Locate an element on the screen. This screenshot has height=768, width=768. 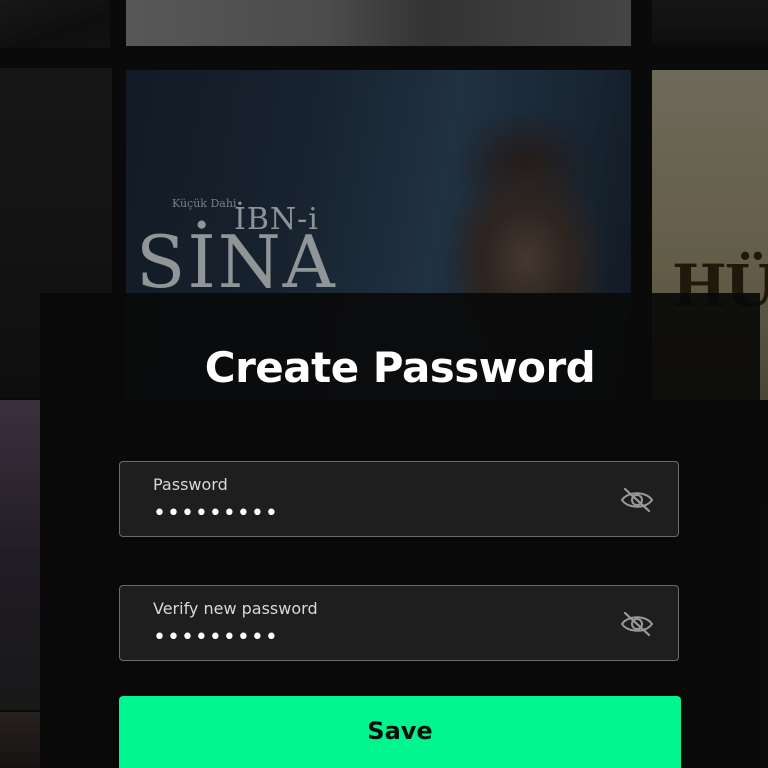
password-label: Password is located at coordinates (190, 484).